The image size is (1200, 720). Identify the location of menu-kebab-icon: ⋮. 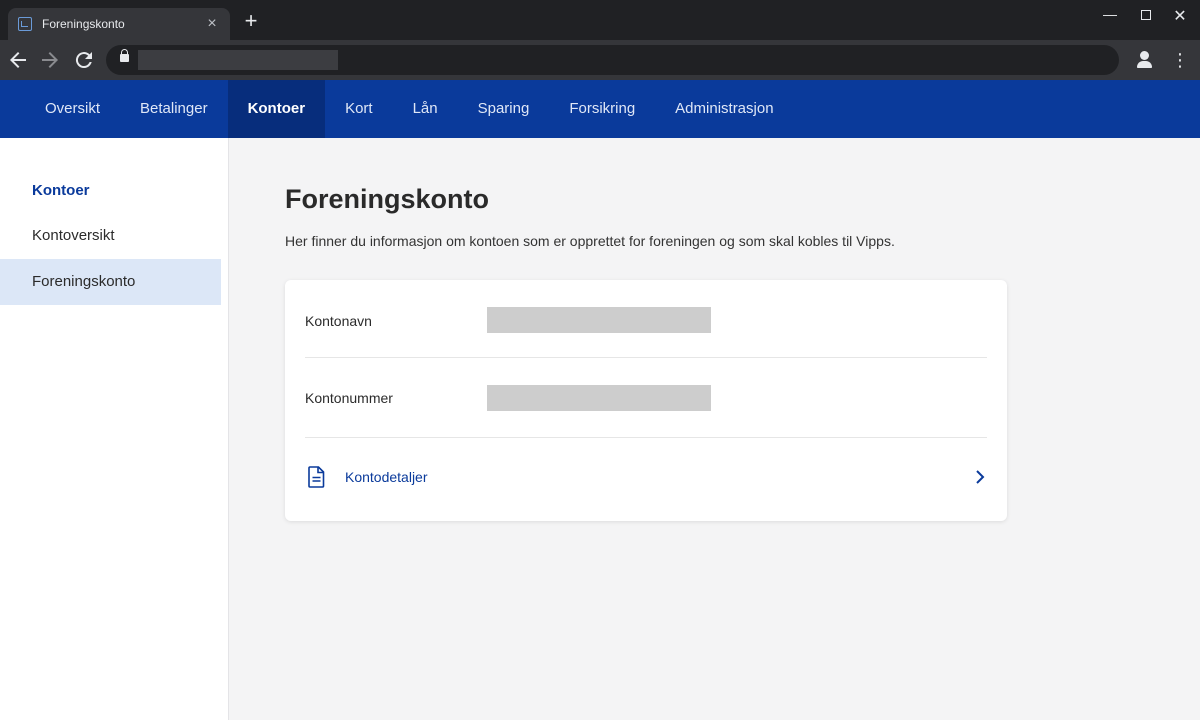
(1180, 60).